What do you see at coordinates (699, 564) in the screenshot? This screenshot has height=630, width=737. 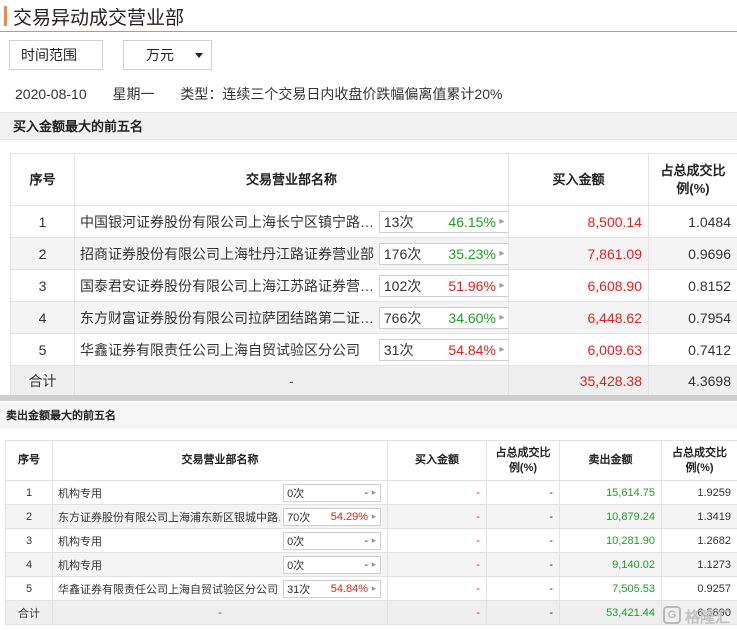 I see `sell-ratio: 1.1273` at bounding box center [699, 564].